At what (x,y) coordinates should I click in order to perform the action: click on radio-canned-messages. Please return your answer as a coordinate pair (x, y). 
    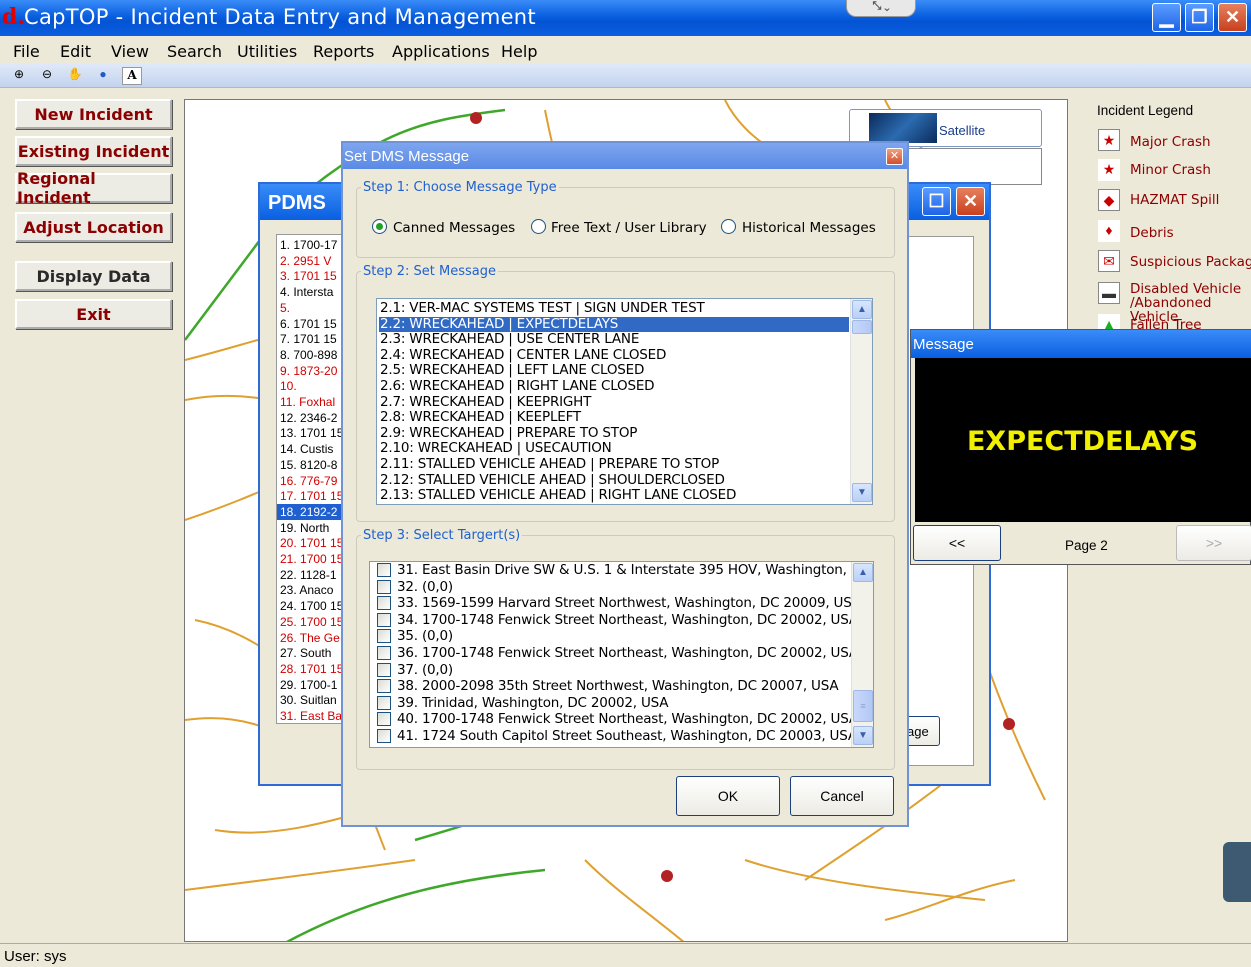
    Looking at the image, I should click on (379, 226).